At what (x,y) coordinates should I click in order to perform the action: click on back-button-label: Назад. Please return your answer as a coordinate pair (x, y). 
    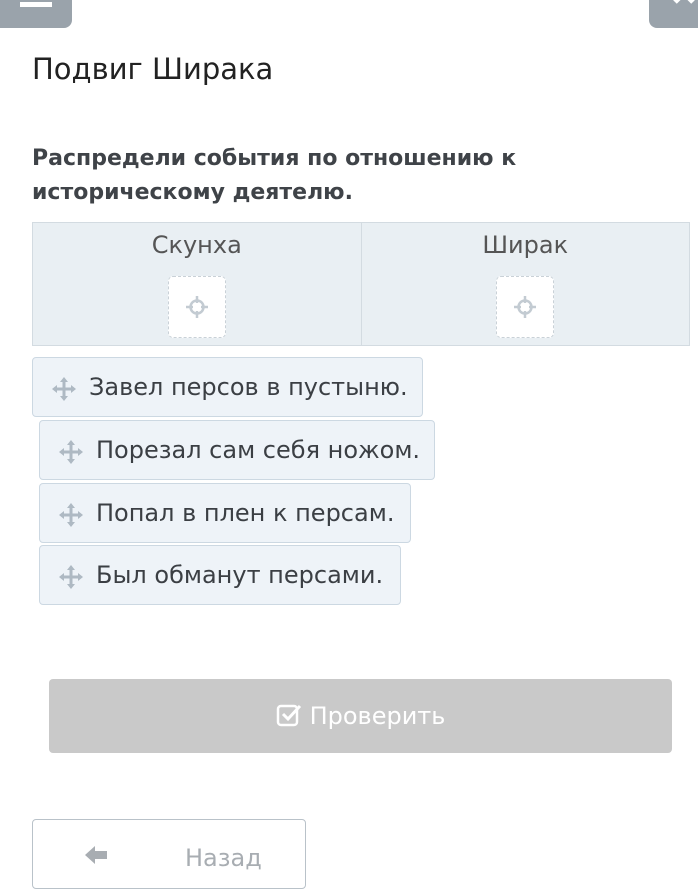
    Looking at the image, I should click on (223, 858).